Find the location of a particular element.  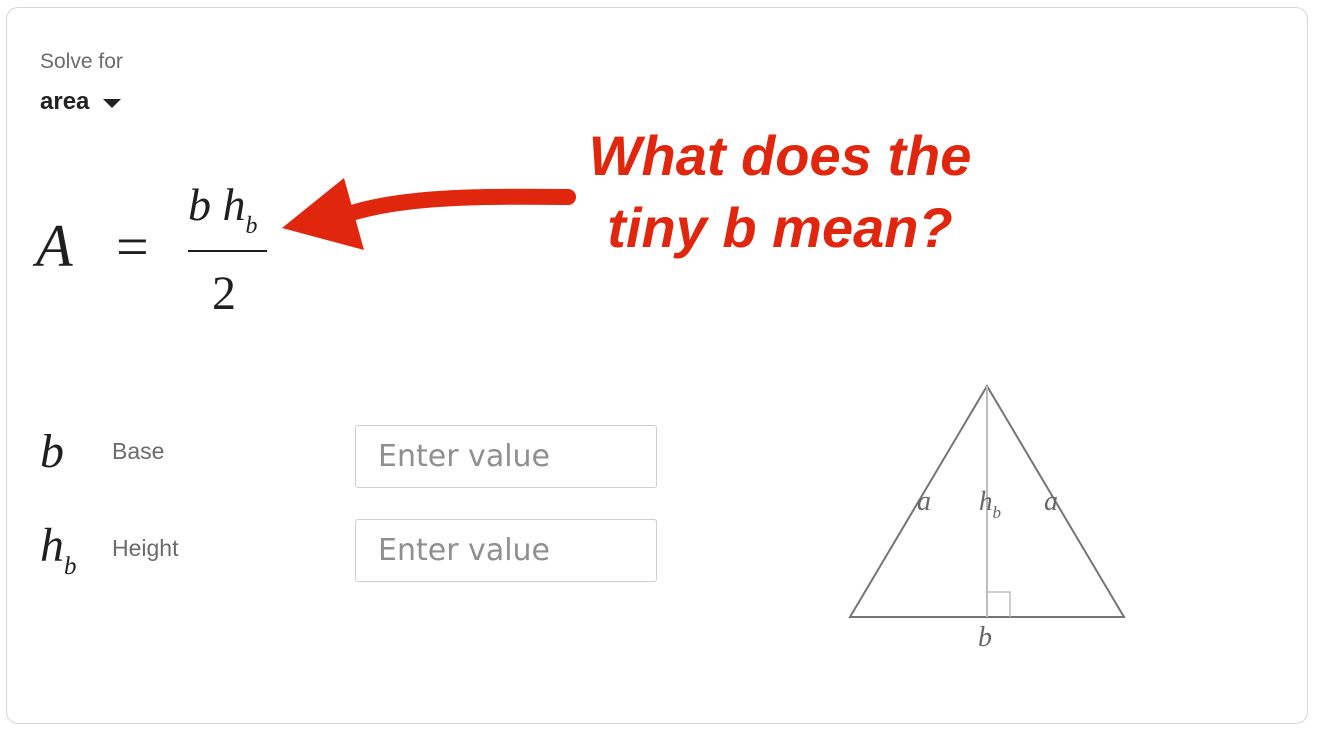

fraction-bar is located at coordinates (227, 251).